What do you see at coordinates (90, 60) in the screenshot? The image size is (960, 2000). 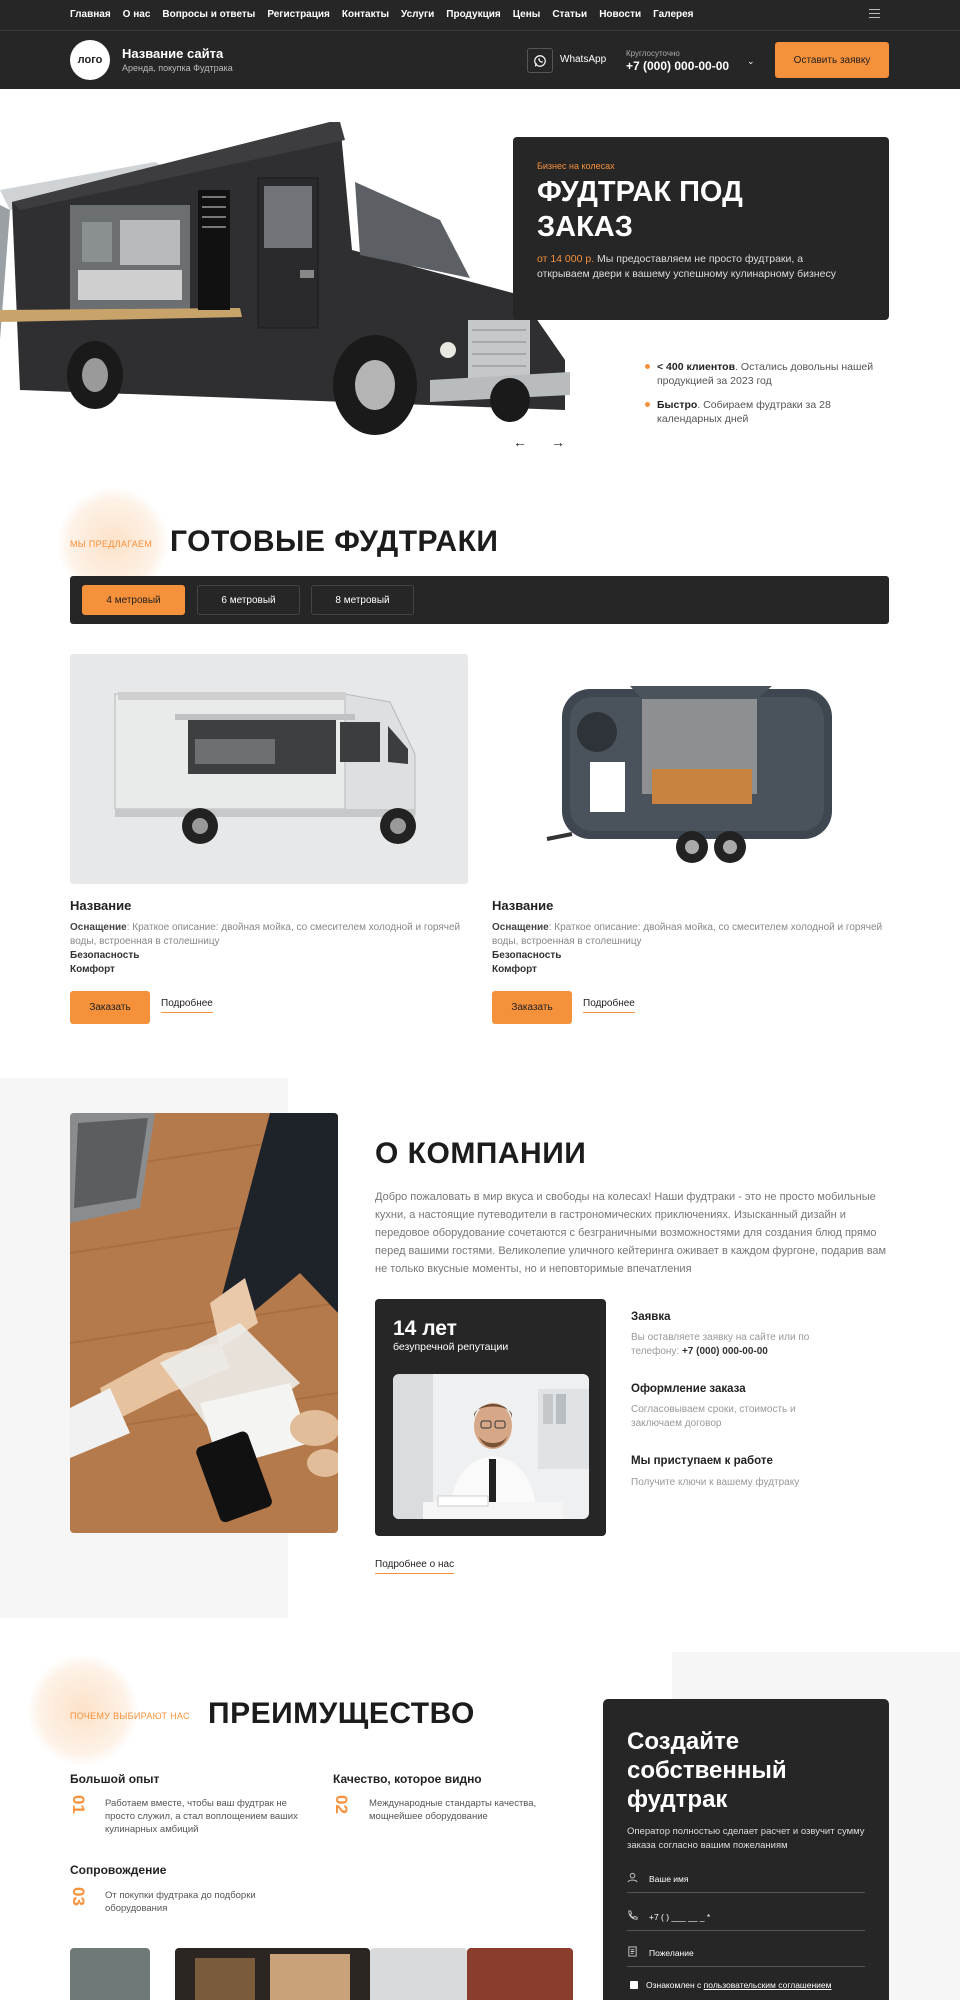 I see `logo: лого` at bounding box center [90, 60].